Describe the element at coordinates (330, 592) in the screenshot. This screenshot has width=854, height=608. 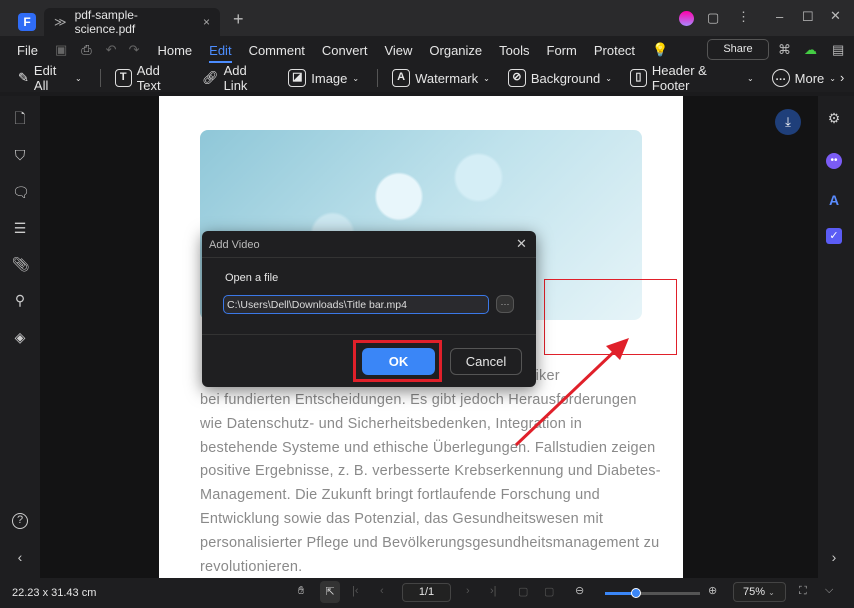
I see `select-tool-icon: ⇱` at that location.